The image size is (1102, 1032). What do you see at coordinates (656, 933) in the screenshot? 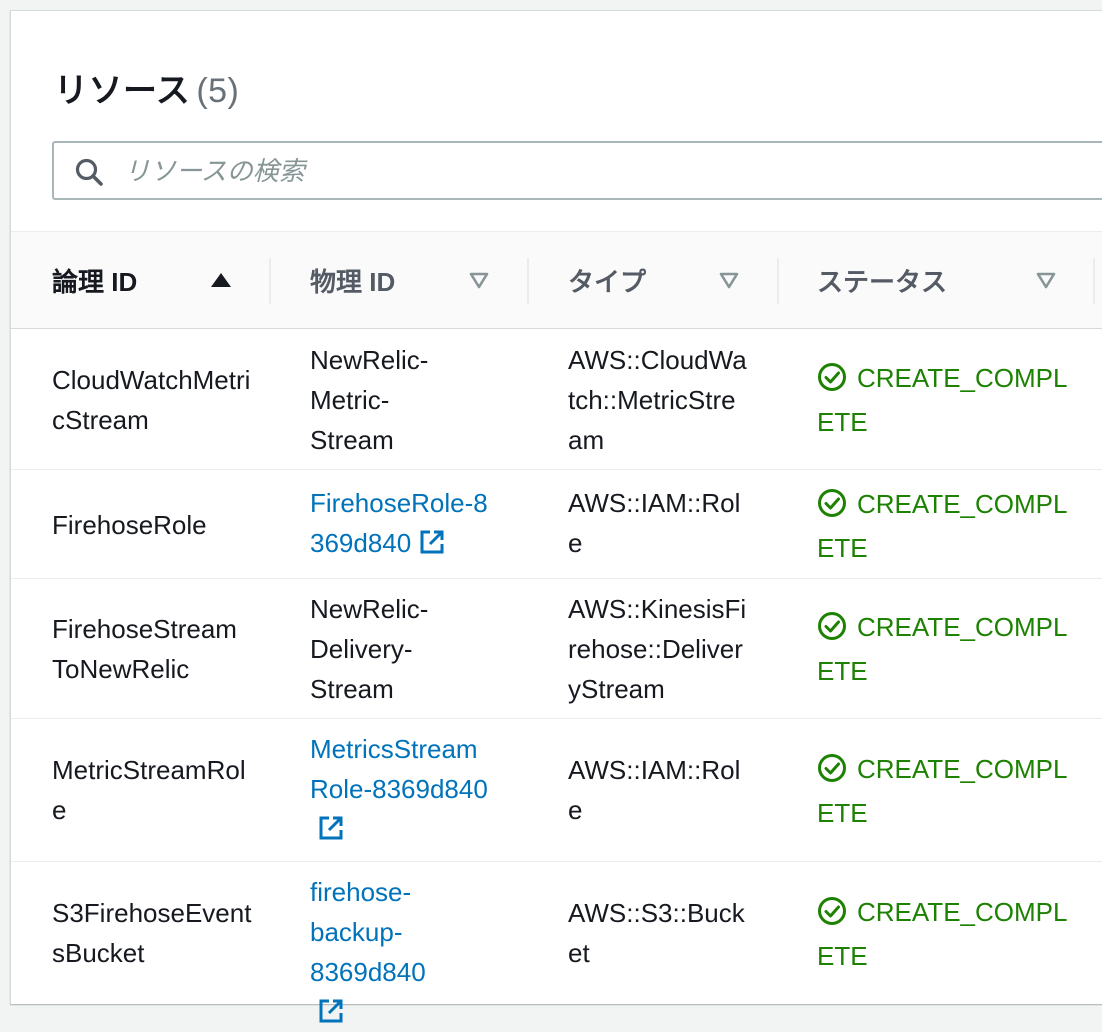
I see `type-cell: AWS::S3::Bucket` at bounding box center [656, 933].